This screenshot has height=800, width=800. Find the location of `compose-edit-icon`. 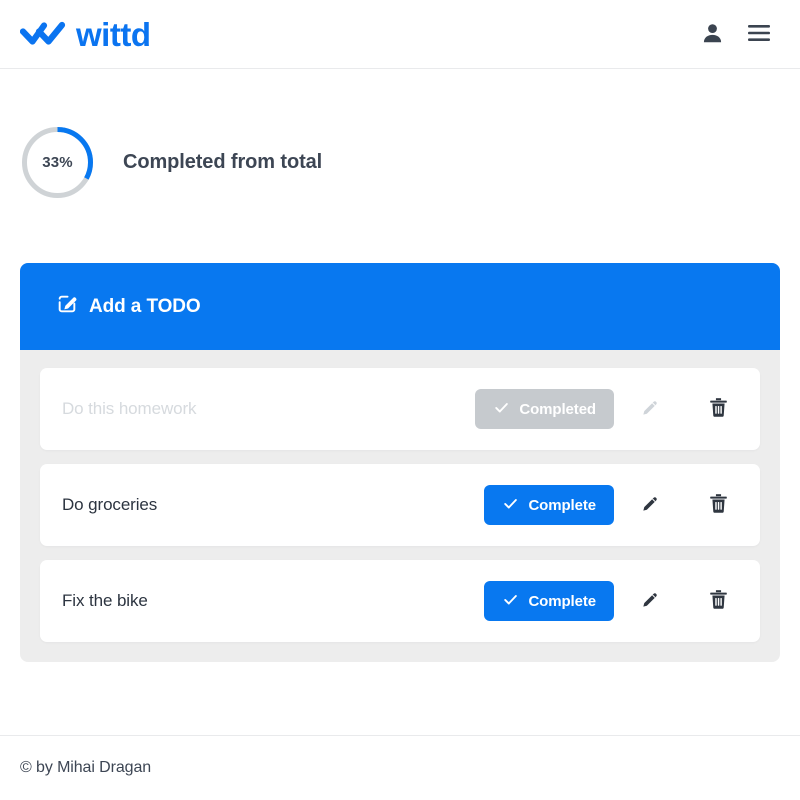

compose-edit-icon is located at coordinates (67, 306).